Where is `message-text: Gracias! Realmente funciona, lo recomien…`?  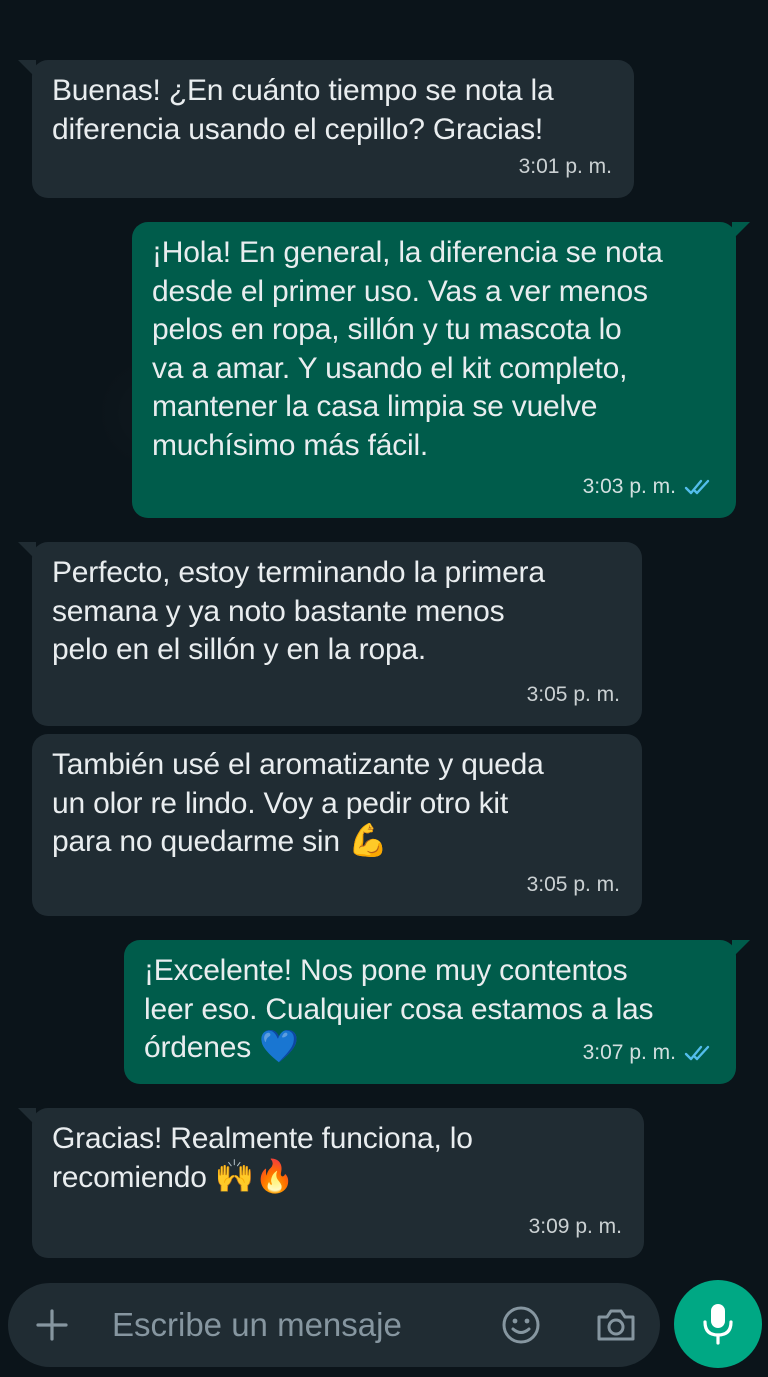 message-text: Gracias! Realmente funciona, lo recomien… is located at coordinates (338, 1158).